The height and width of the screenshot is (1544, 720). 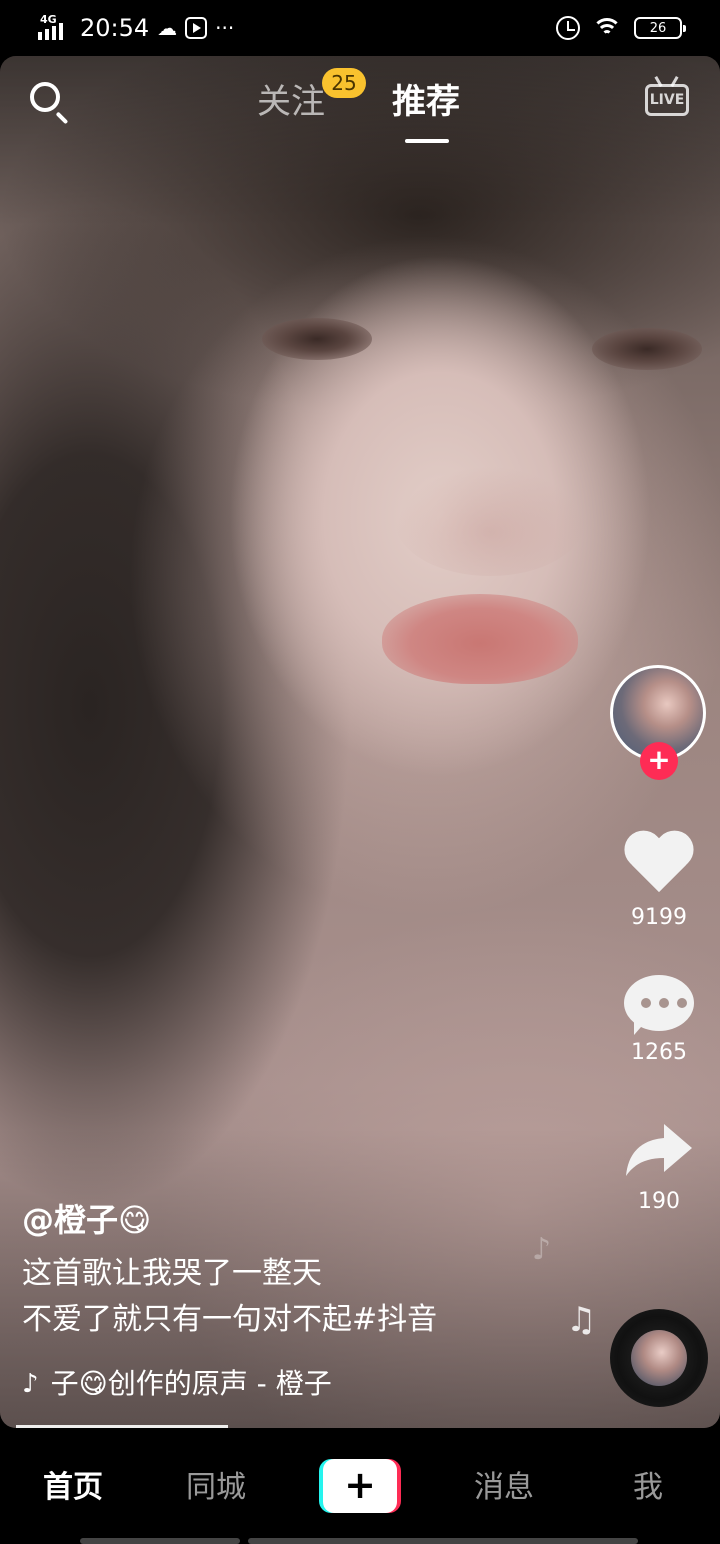 What do you see at coordinates (225, 28) in the screenshot?
I see `more-notifications-icon: ···` at bounding box center [225, 28].